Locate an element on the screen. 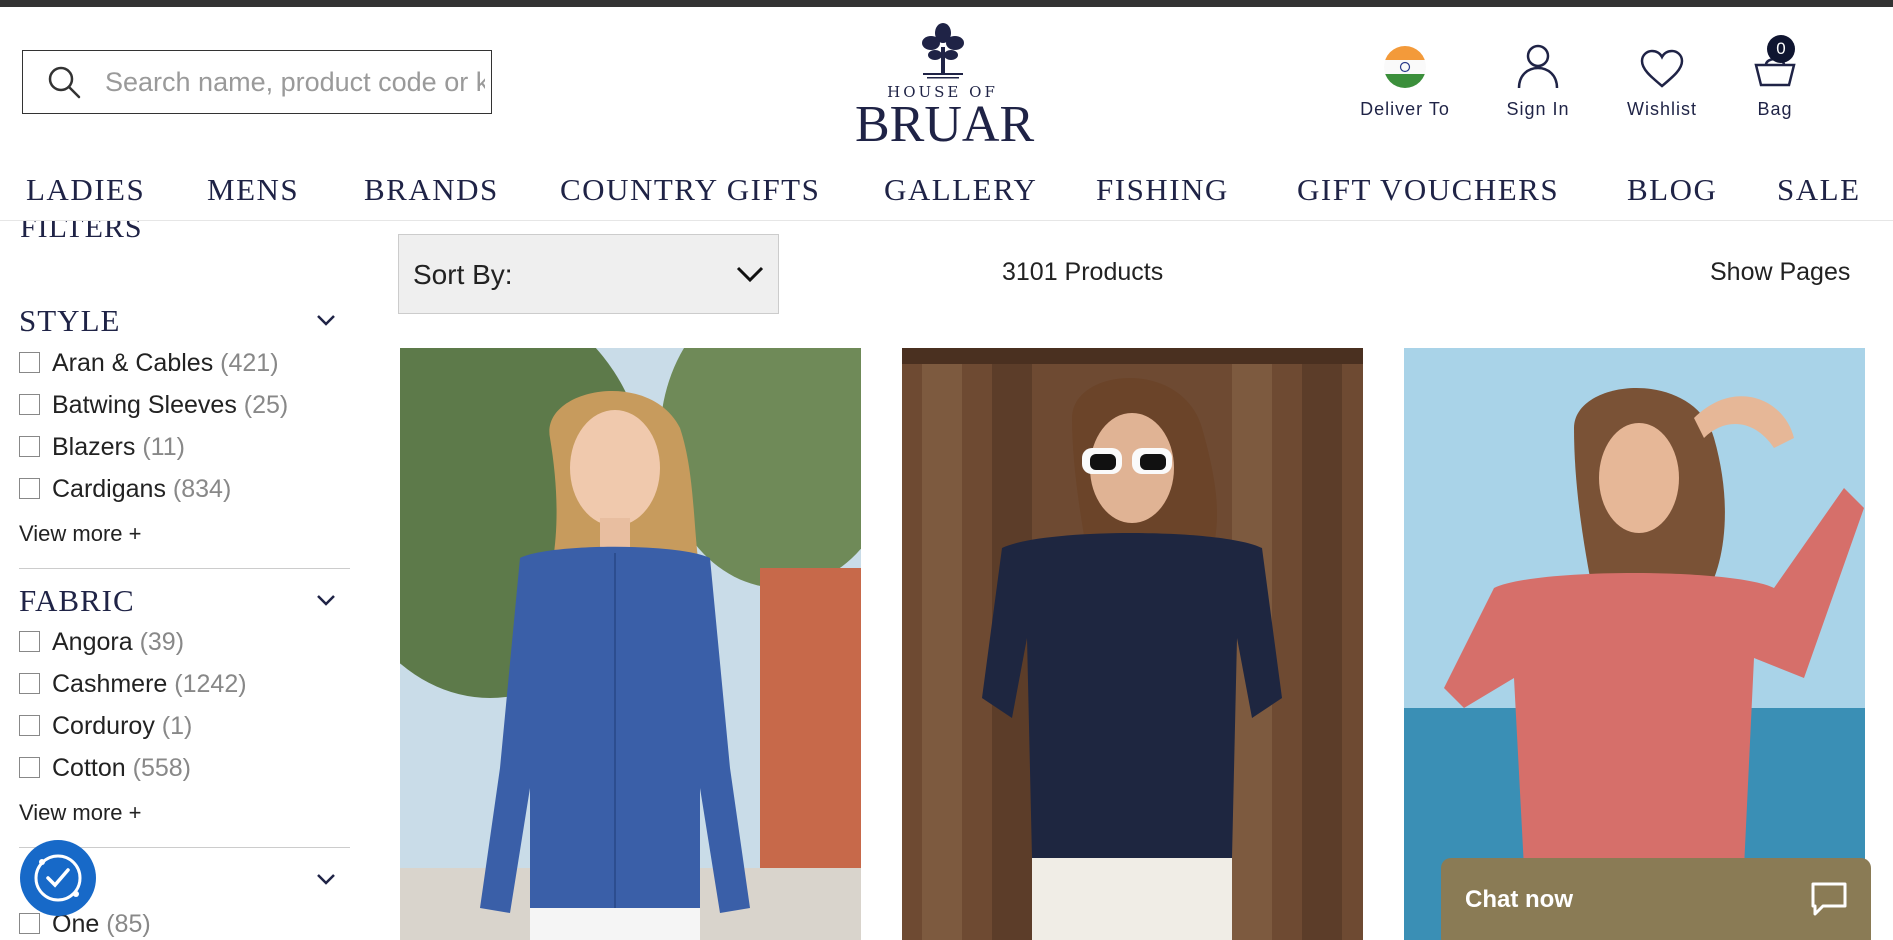  top-bar is located at coordinates (946, 3).